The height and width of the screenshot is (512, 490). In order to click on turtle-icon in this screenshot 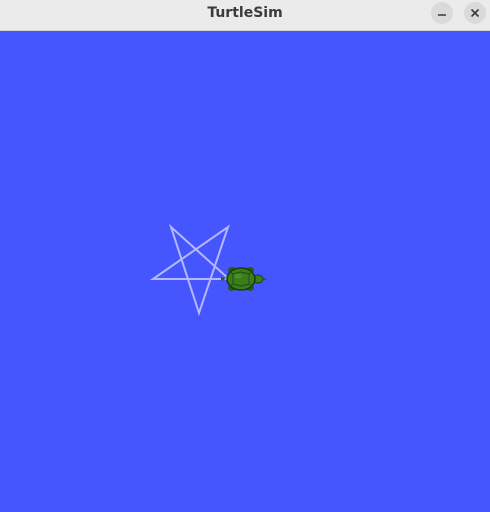, I will do `click(243, 279)`.